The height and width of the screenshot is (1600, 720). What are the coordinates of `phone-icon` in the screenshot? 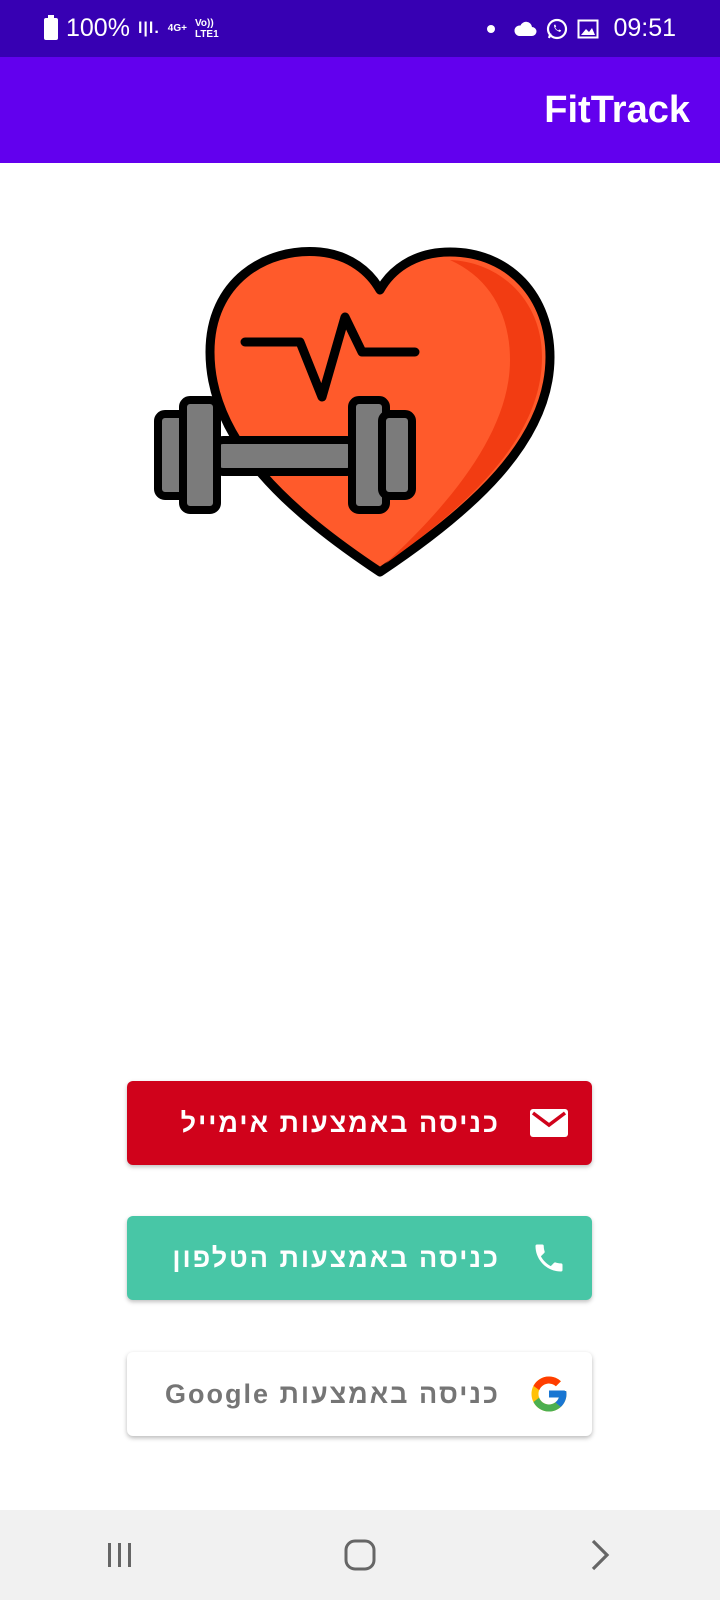 It's located at (549, 1258).